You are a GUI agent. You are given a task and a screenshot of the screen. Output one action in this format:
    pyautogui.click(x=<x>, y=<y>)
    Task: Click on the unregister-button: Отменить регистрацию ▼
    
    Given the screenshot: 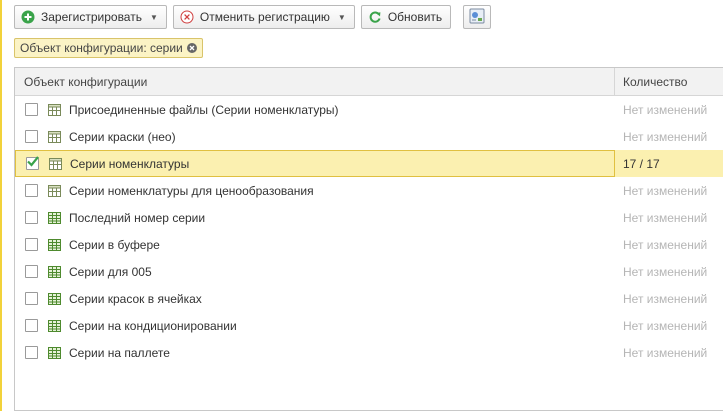 What is the action you would take?
    pyautogui.click(x=263, y=17)
    